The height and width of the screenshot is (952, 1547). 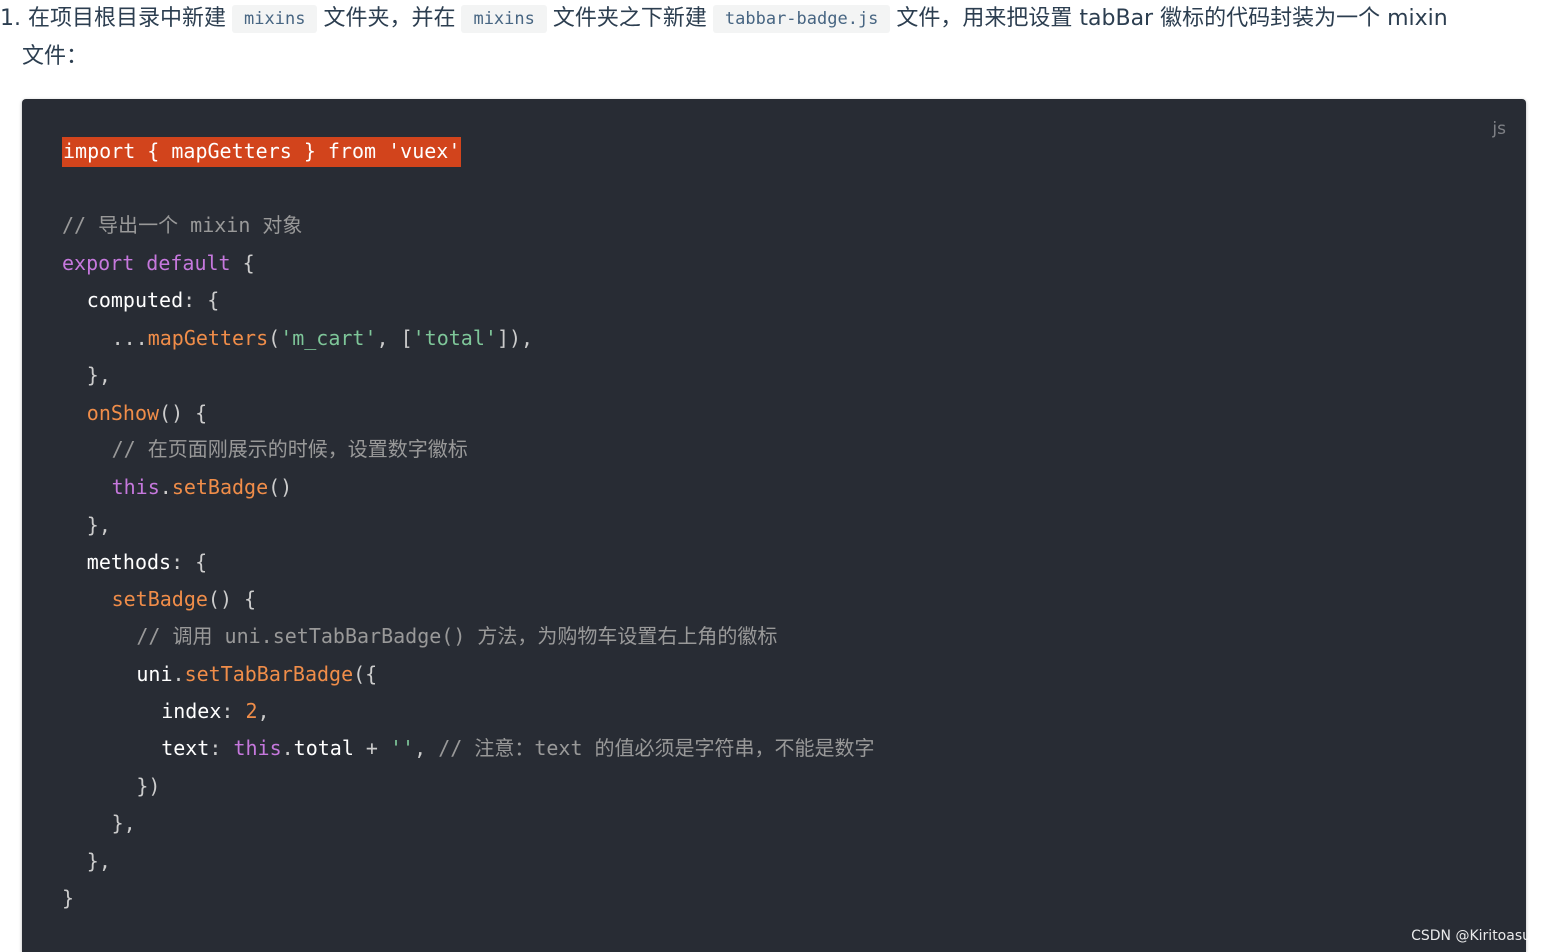 I want to click on code-token: onShow, so click(x=123, y=413).